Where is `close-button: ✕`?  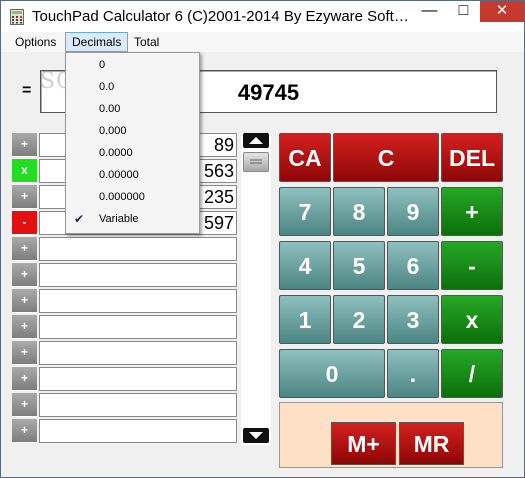 close-button: ✕ is located at coordinates (502, 11).